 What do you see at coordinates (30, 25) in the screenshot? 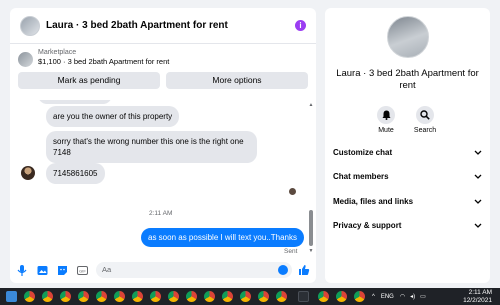
I see `chat-avatar` at bounding box center [30, 25].